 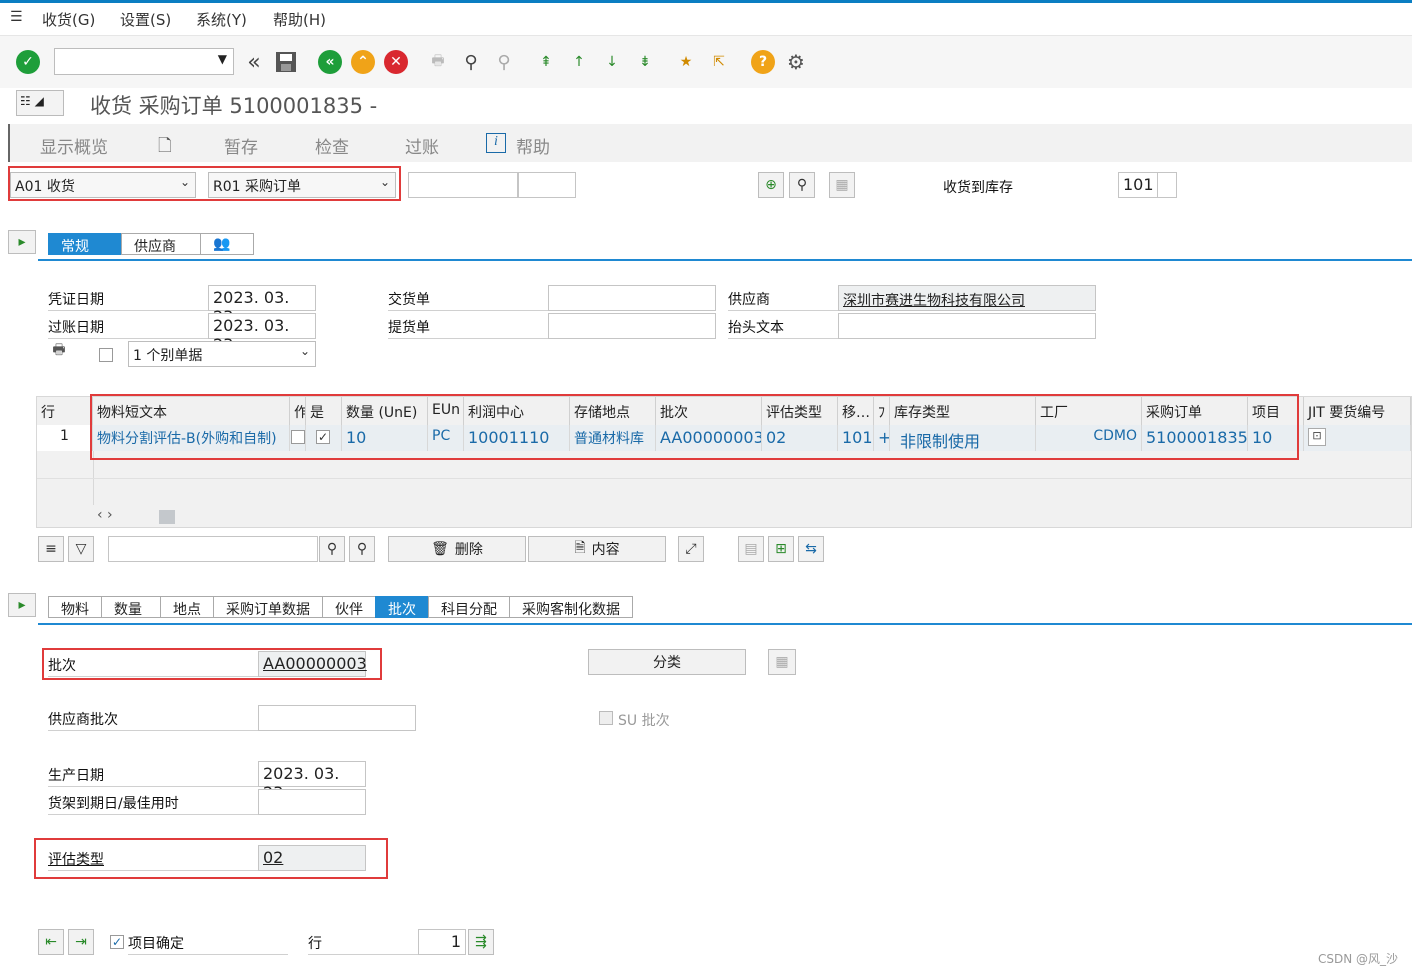 What do you see at coordinates (802, 185) in the screenshot?
I see `search-binoculars-icon: ⚲` at bounding box center [802, 185].